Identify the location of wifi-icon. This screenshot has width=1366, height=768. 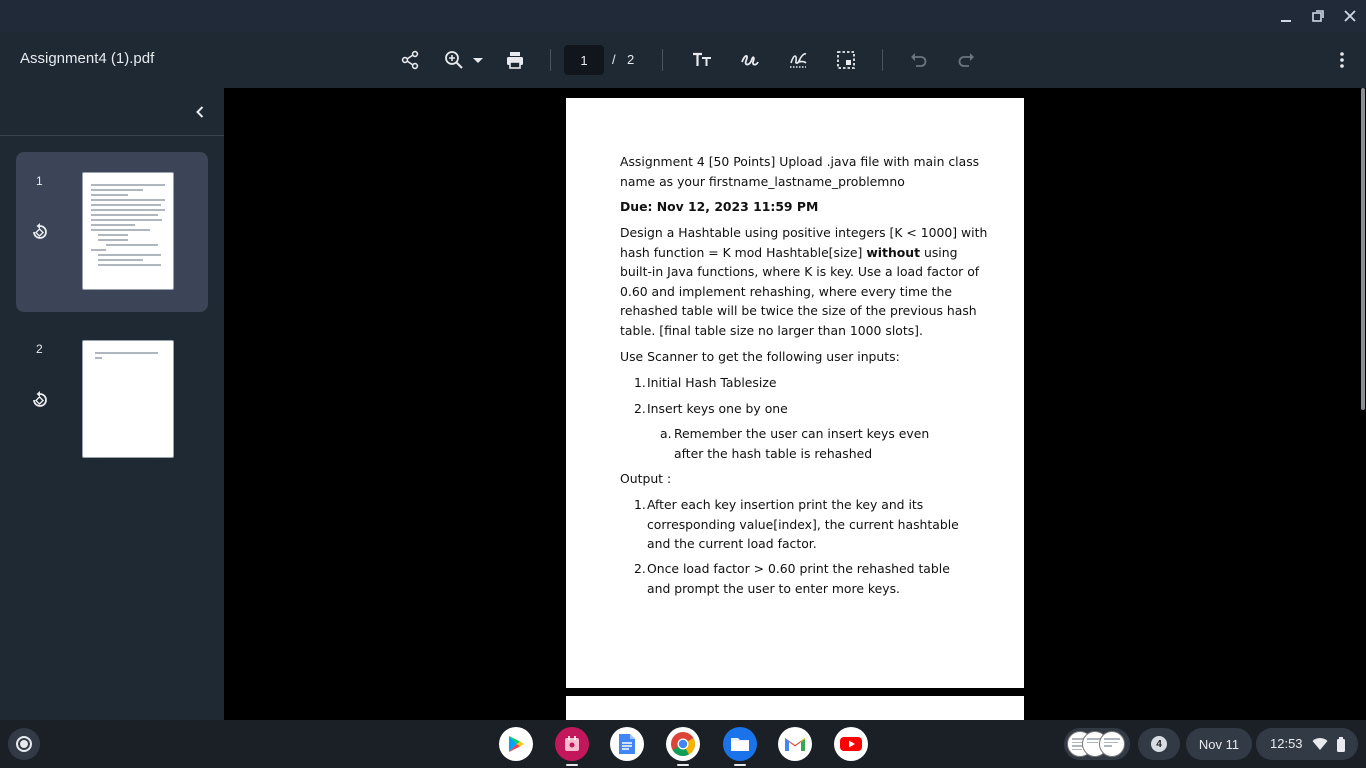
(1320, 745).